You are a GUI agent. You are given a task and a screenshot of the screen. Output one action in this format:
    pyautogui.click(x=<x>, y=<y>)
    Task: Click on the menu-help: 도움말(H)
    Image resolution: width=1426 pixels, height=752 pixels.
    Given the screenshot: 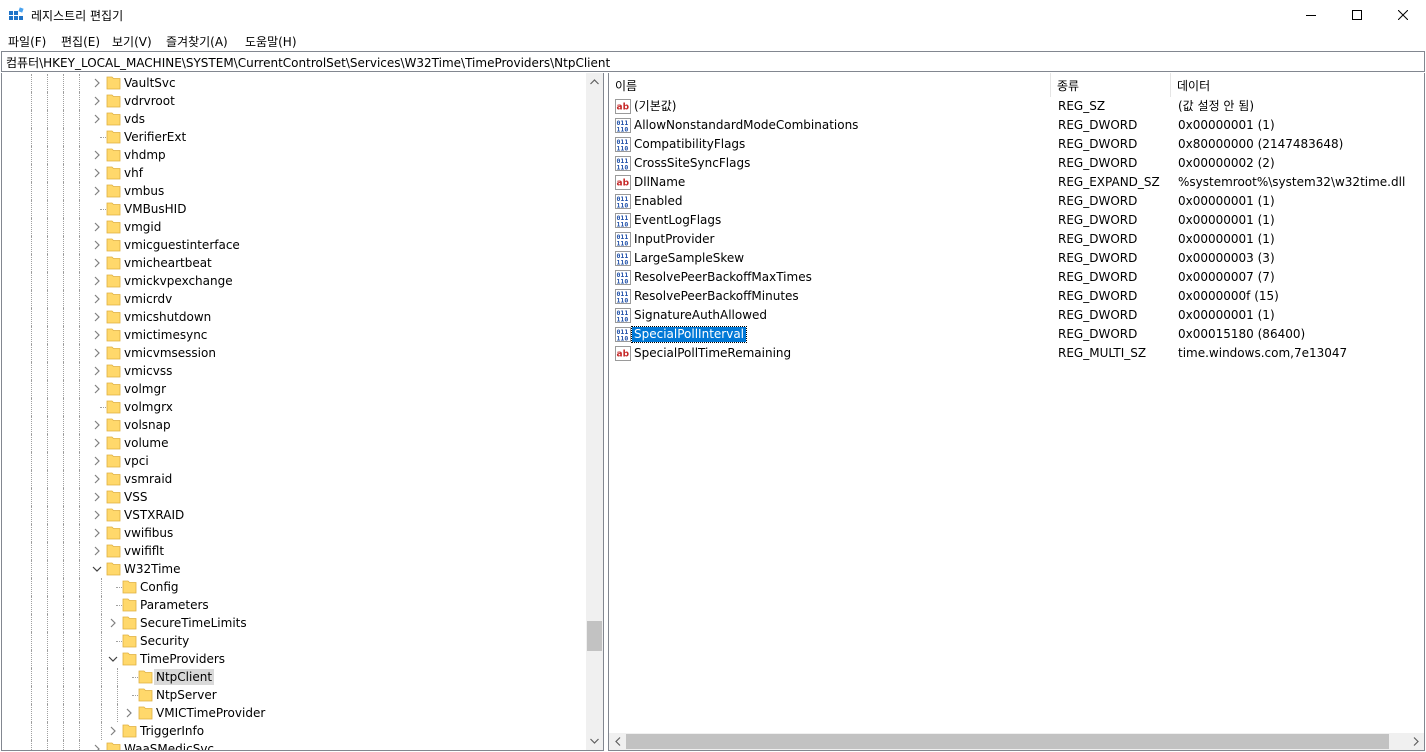 What is the action you would take?
    pyautogui.click(x=271, y=41)
    